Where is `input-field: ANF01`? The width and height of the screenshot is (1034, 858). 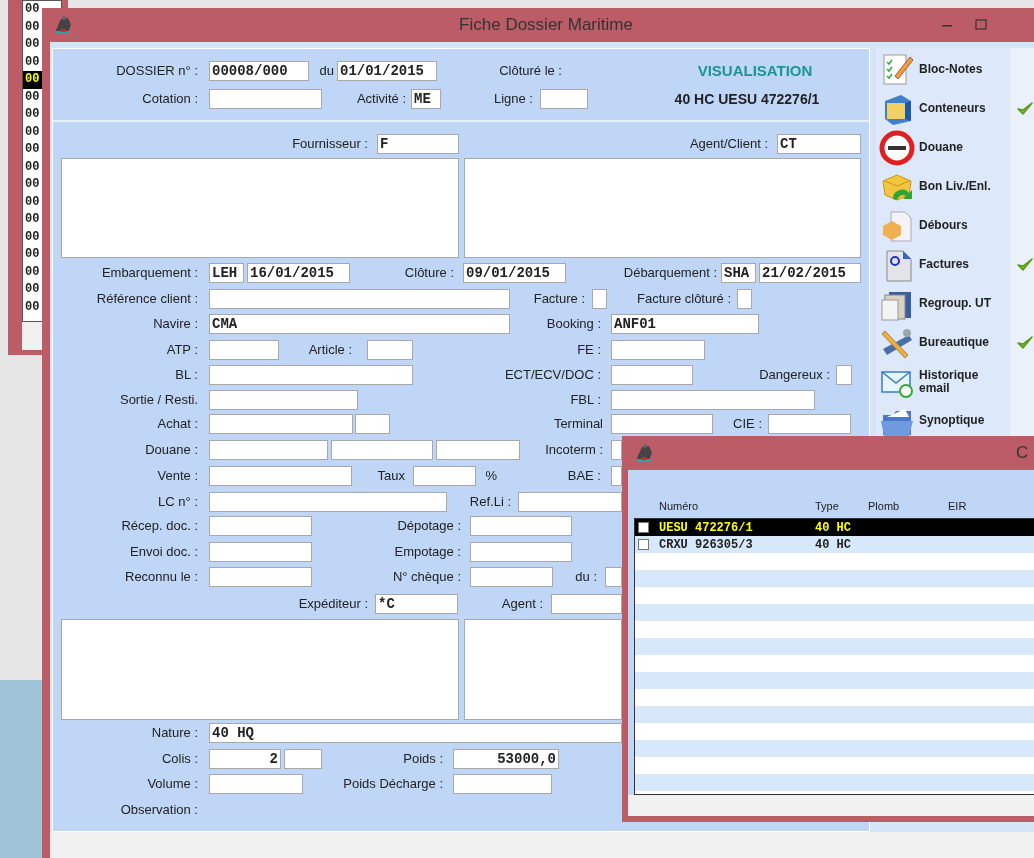 input-field: ANF01 is located at coordinates (685, 324).